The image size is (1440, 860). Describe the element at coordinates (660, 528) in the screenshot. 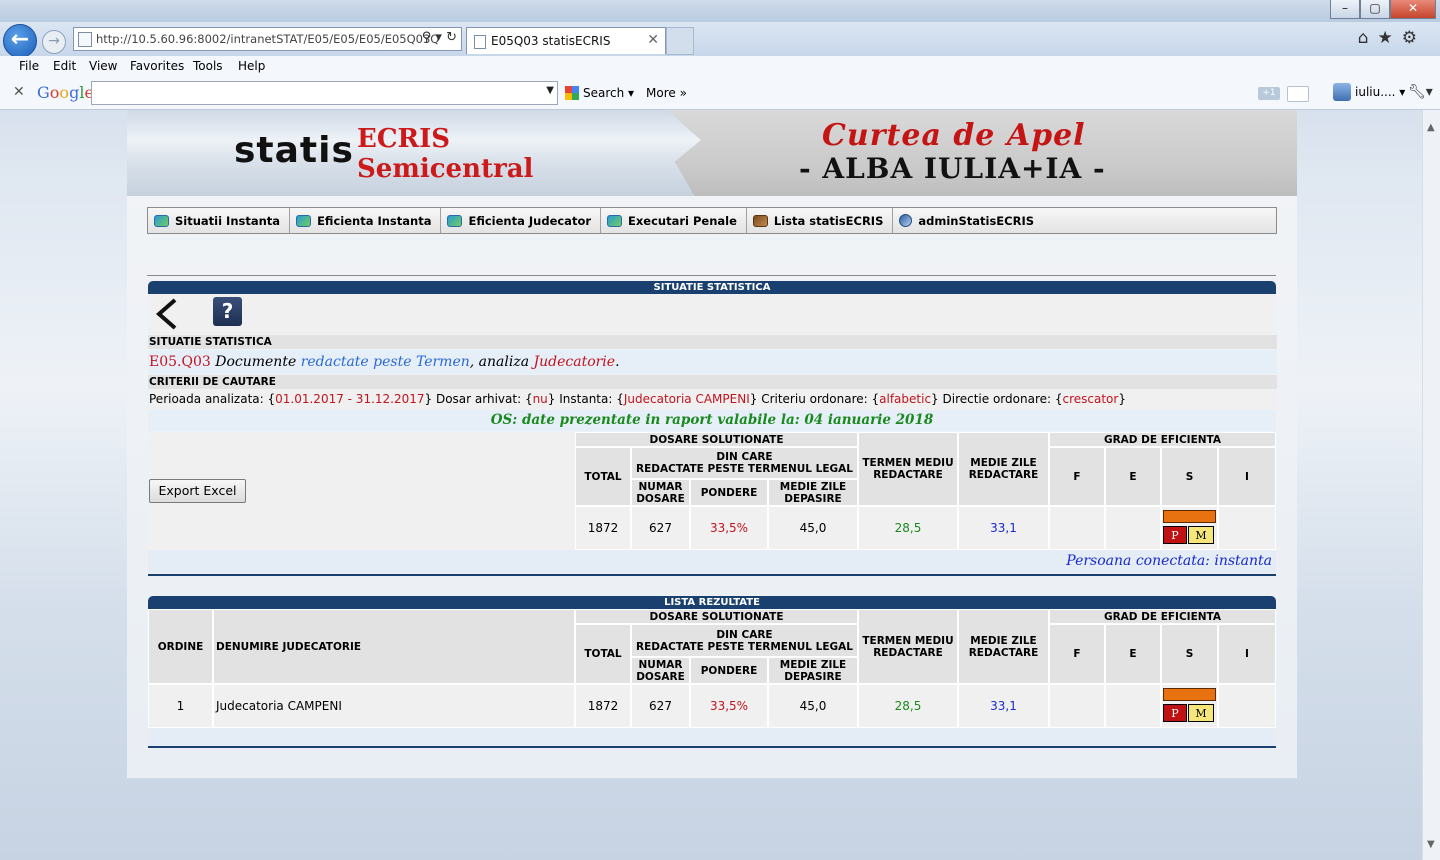

I see `summary-numar-dosare: 627` at that location.